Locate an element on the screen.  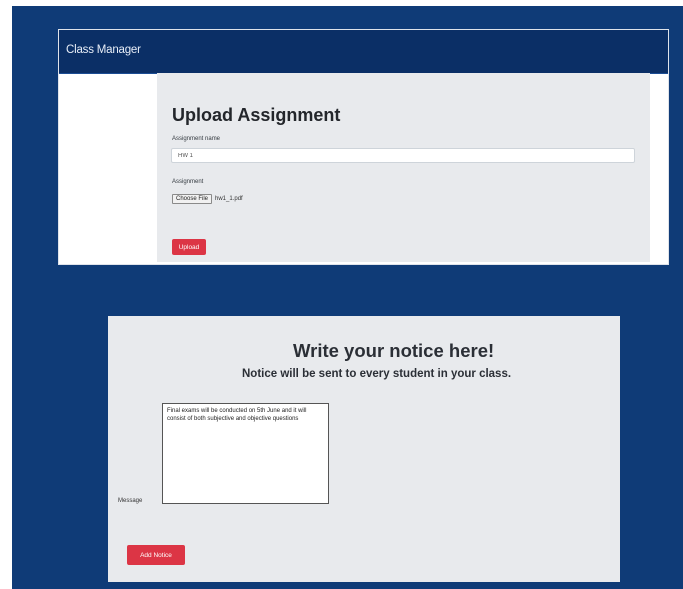
navbar-brand: Class Manager is located at coordinates (103, 50).